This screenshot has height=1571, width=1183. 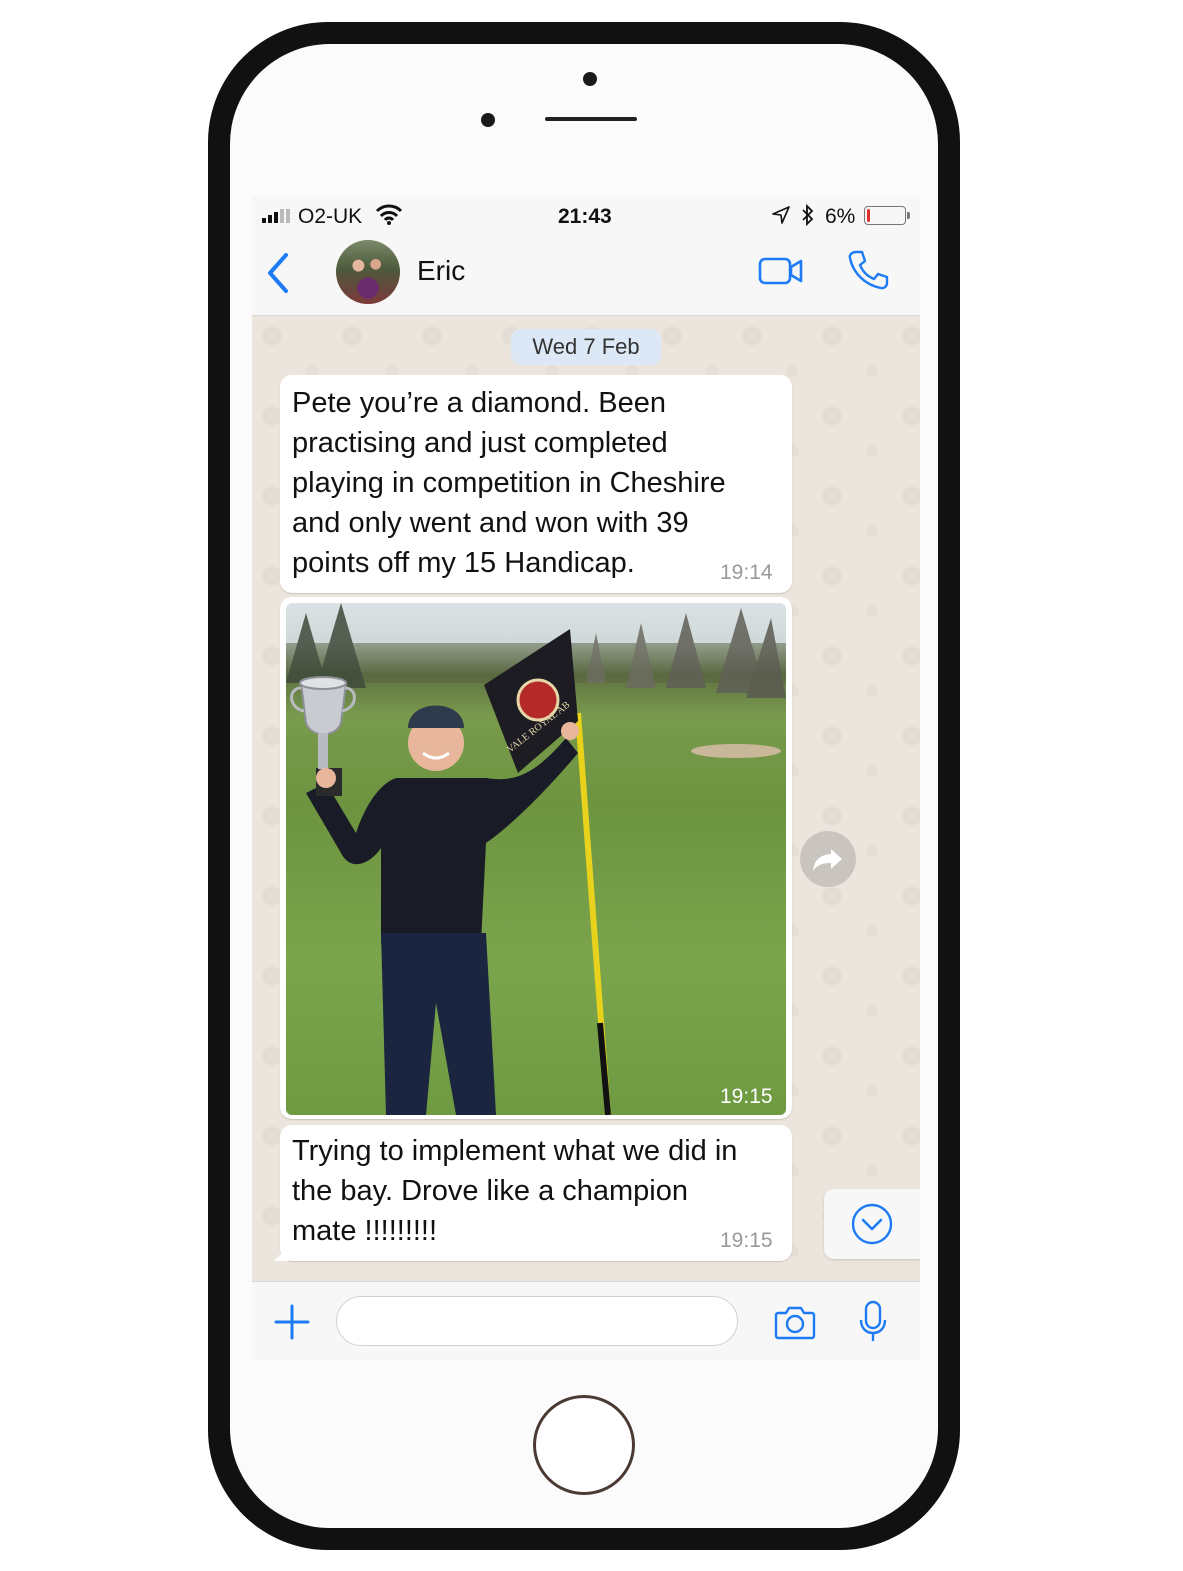 What do you see at coordinates (479, 403) in the screenshot?
I see `message-line: Pete you’re a diamond. Been` at bounding box center [479, 403].